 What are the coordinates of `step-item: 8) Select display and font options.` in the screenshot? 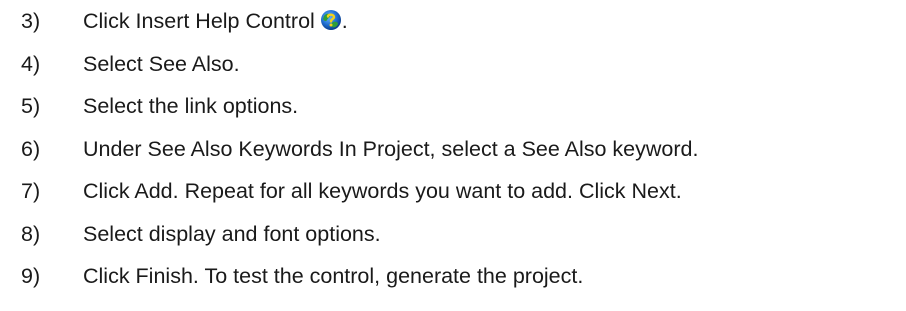 It's located at (461, 234).